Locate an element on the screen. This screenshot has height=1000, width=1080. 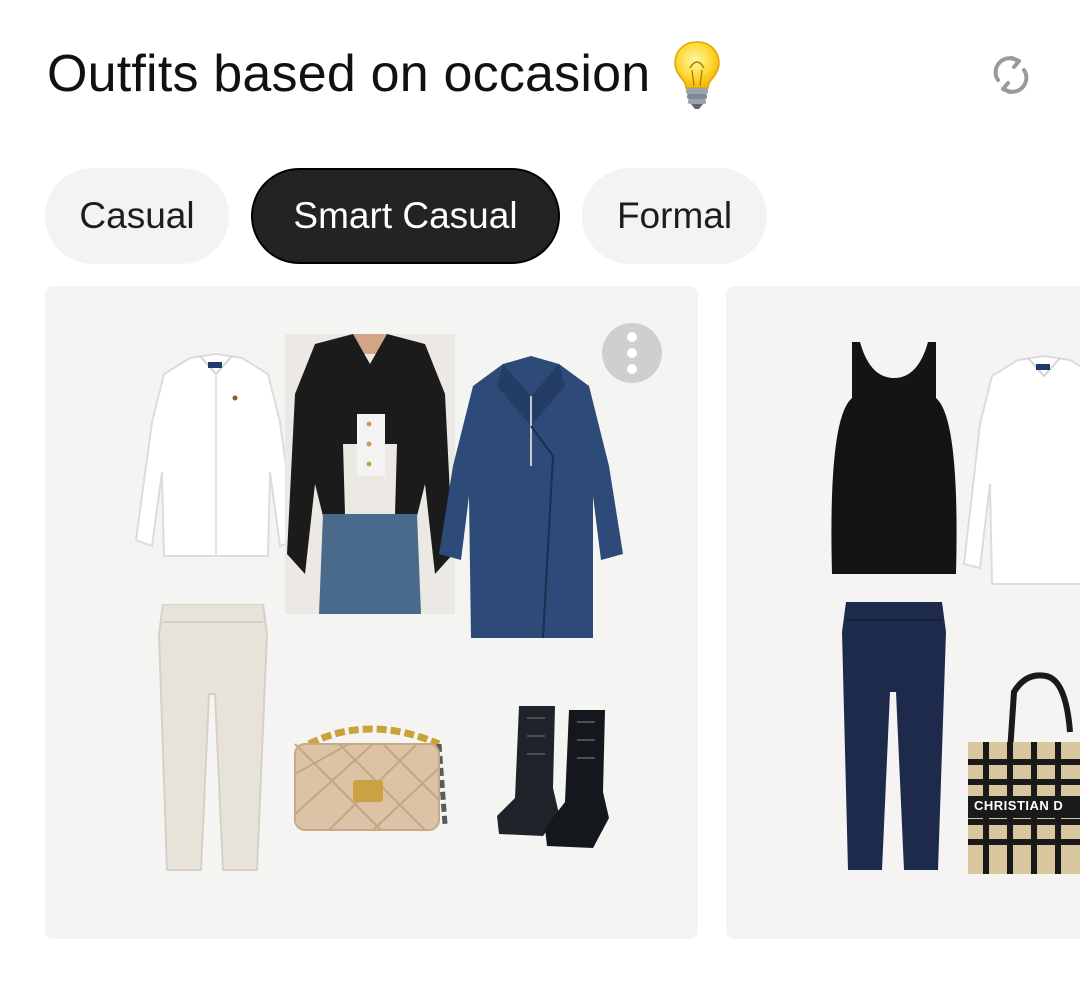
refresh-icon is located at coordinates (1011, 75).